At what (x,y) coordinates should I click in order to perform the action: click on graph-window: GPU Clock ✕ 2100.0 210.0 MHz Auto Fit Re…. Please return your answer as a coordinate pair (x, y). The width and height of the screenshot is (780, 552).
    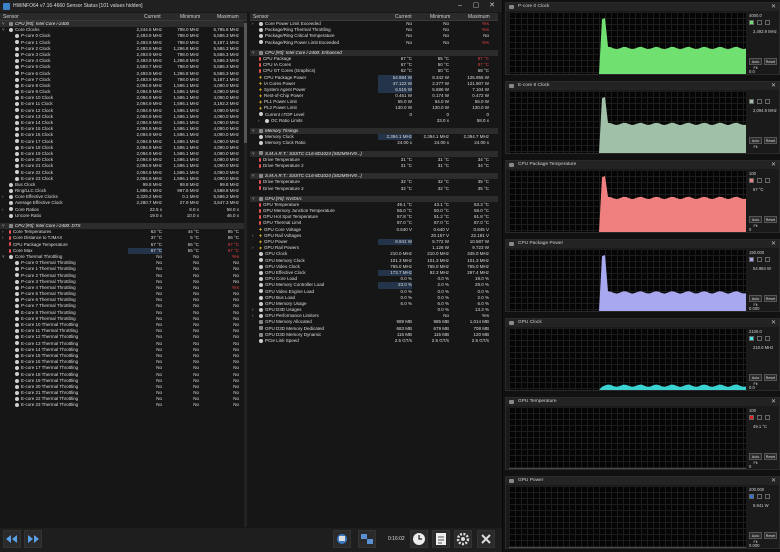
    Looking at the image, I should click on (642, 354).